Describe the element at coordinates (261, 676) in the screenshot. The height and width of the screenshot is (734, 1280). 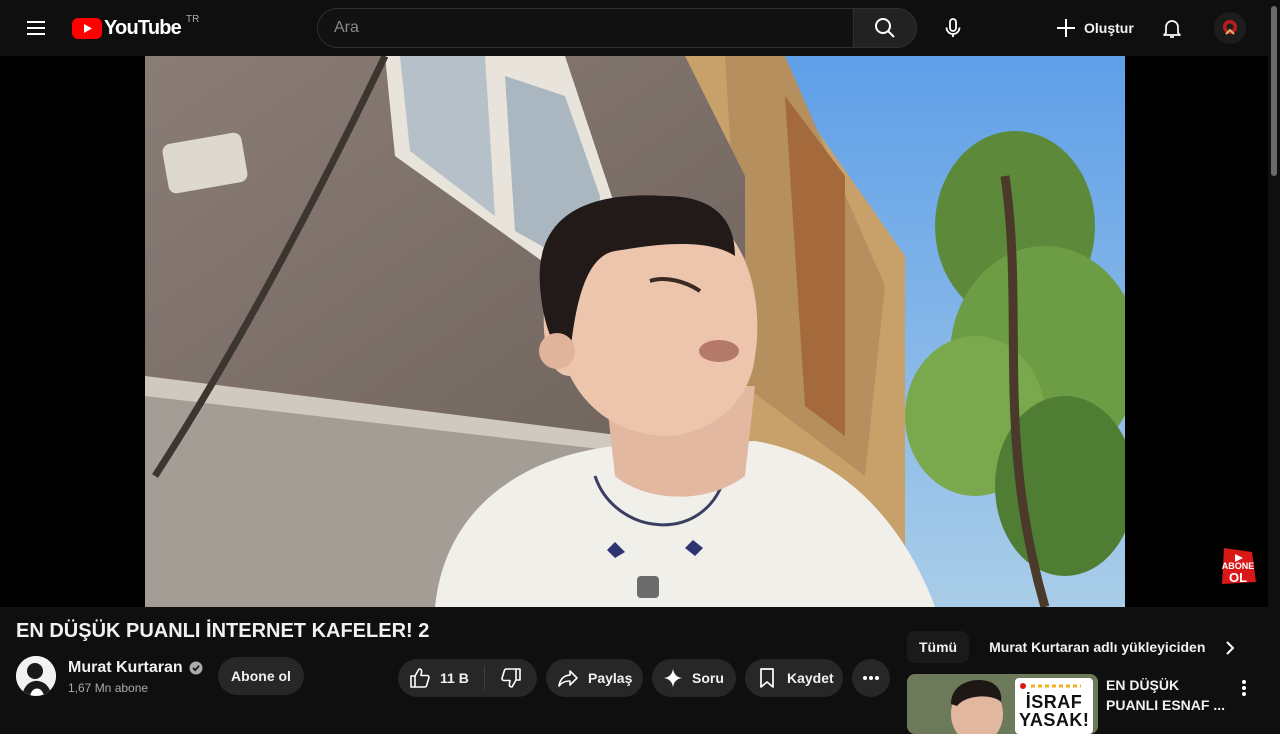
I see `subscribe-button: Abone ol` at that location.